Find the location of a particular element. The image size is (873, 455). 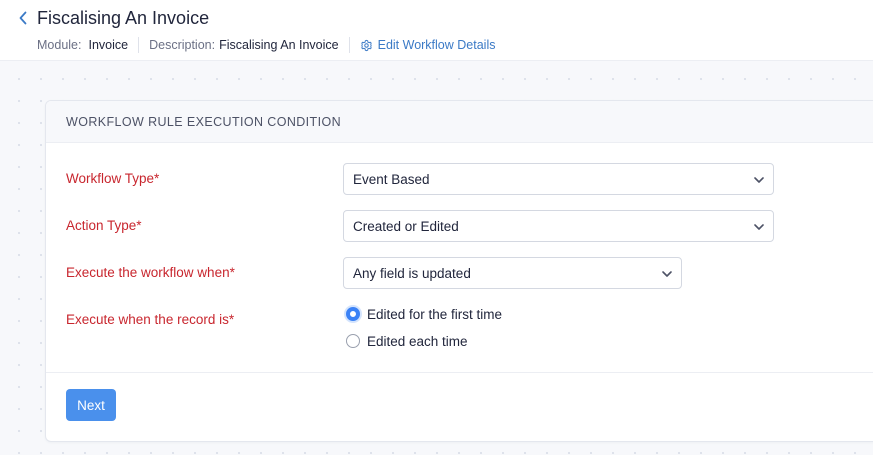

module-value: Invoice is located at coordinates (108, 45).